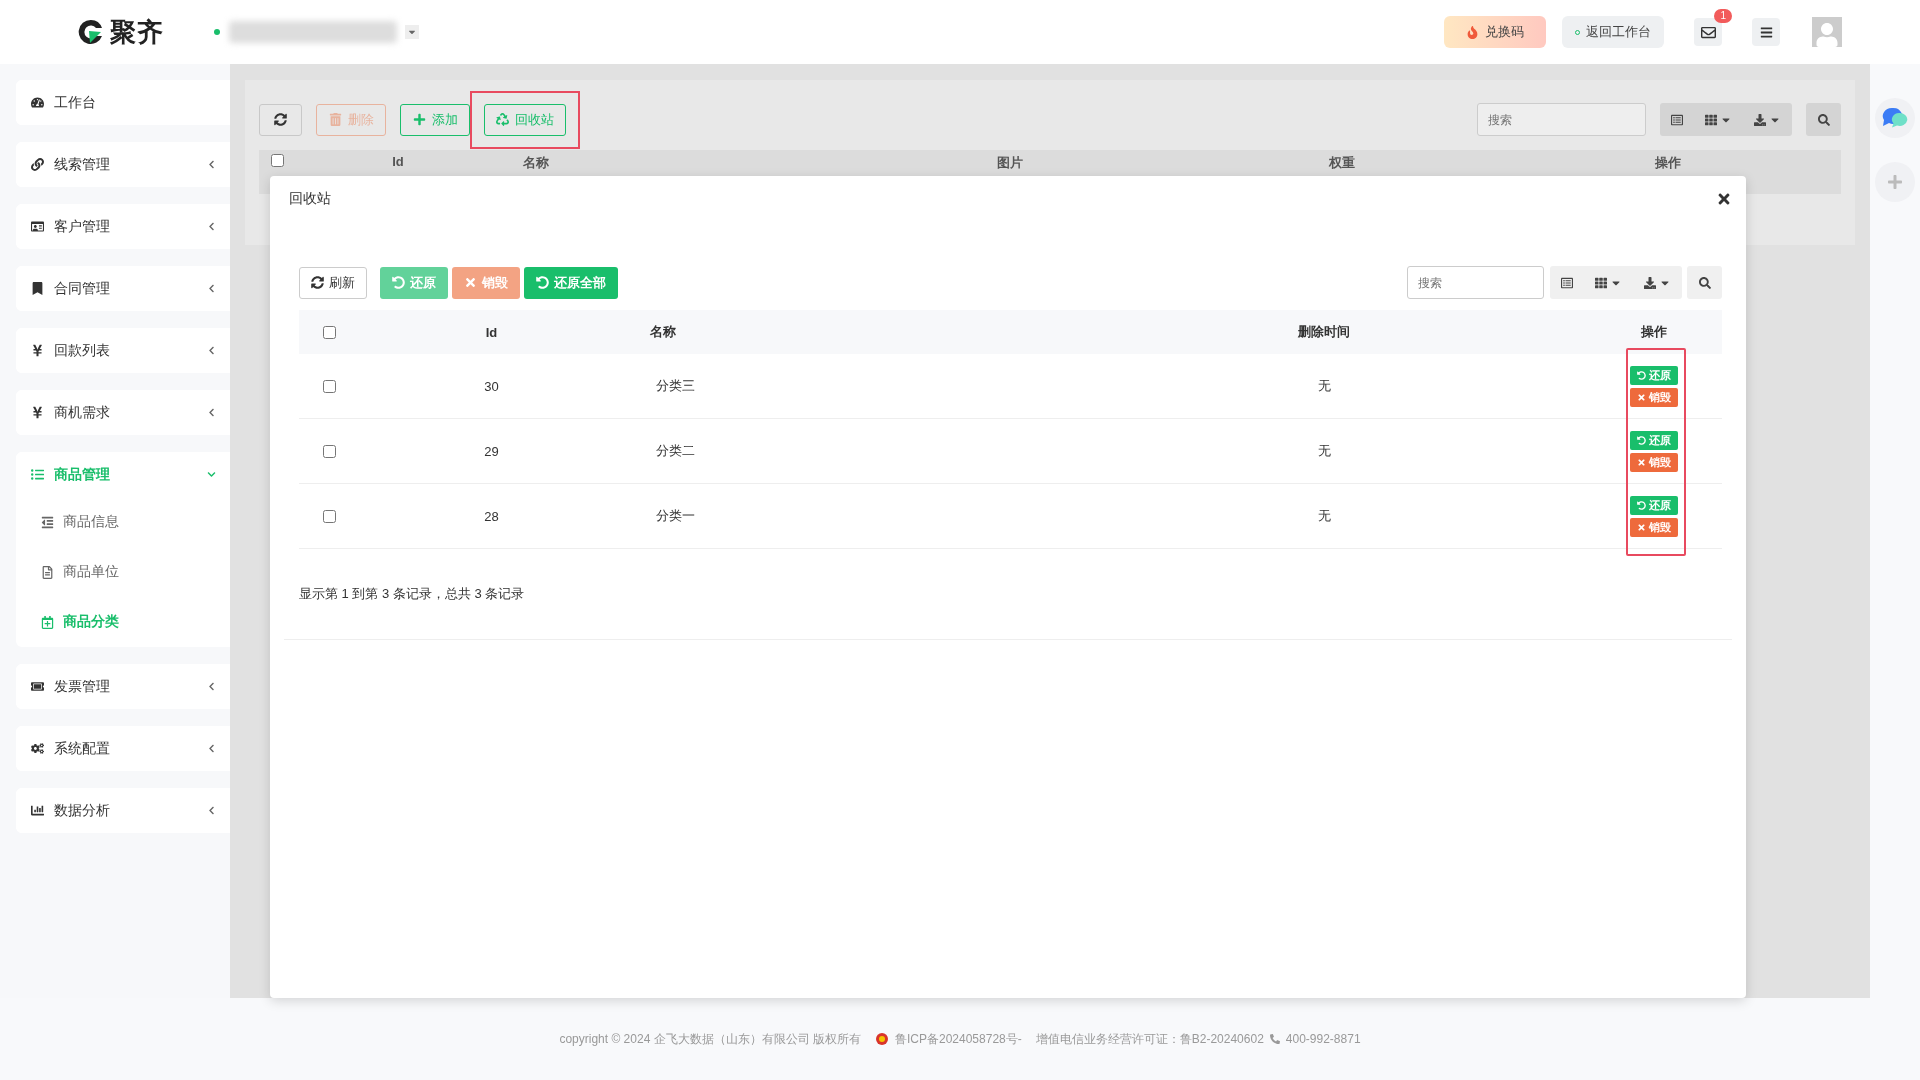  I want to click on notification-badge: 1, so click(1723, 16).